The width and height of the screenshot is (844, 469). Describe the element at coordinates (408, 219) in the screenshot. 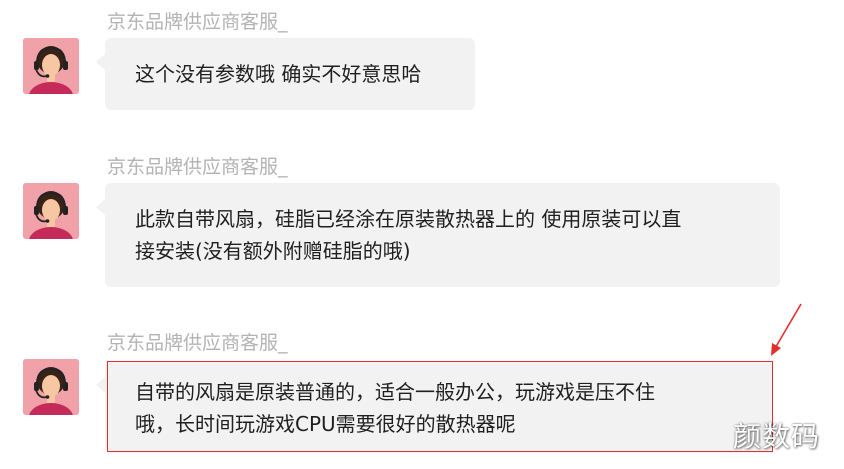

I see `message-line: 此款自带风扇，硅脂已经涂在原装散热器上的 使用原装可以直` at that location.